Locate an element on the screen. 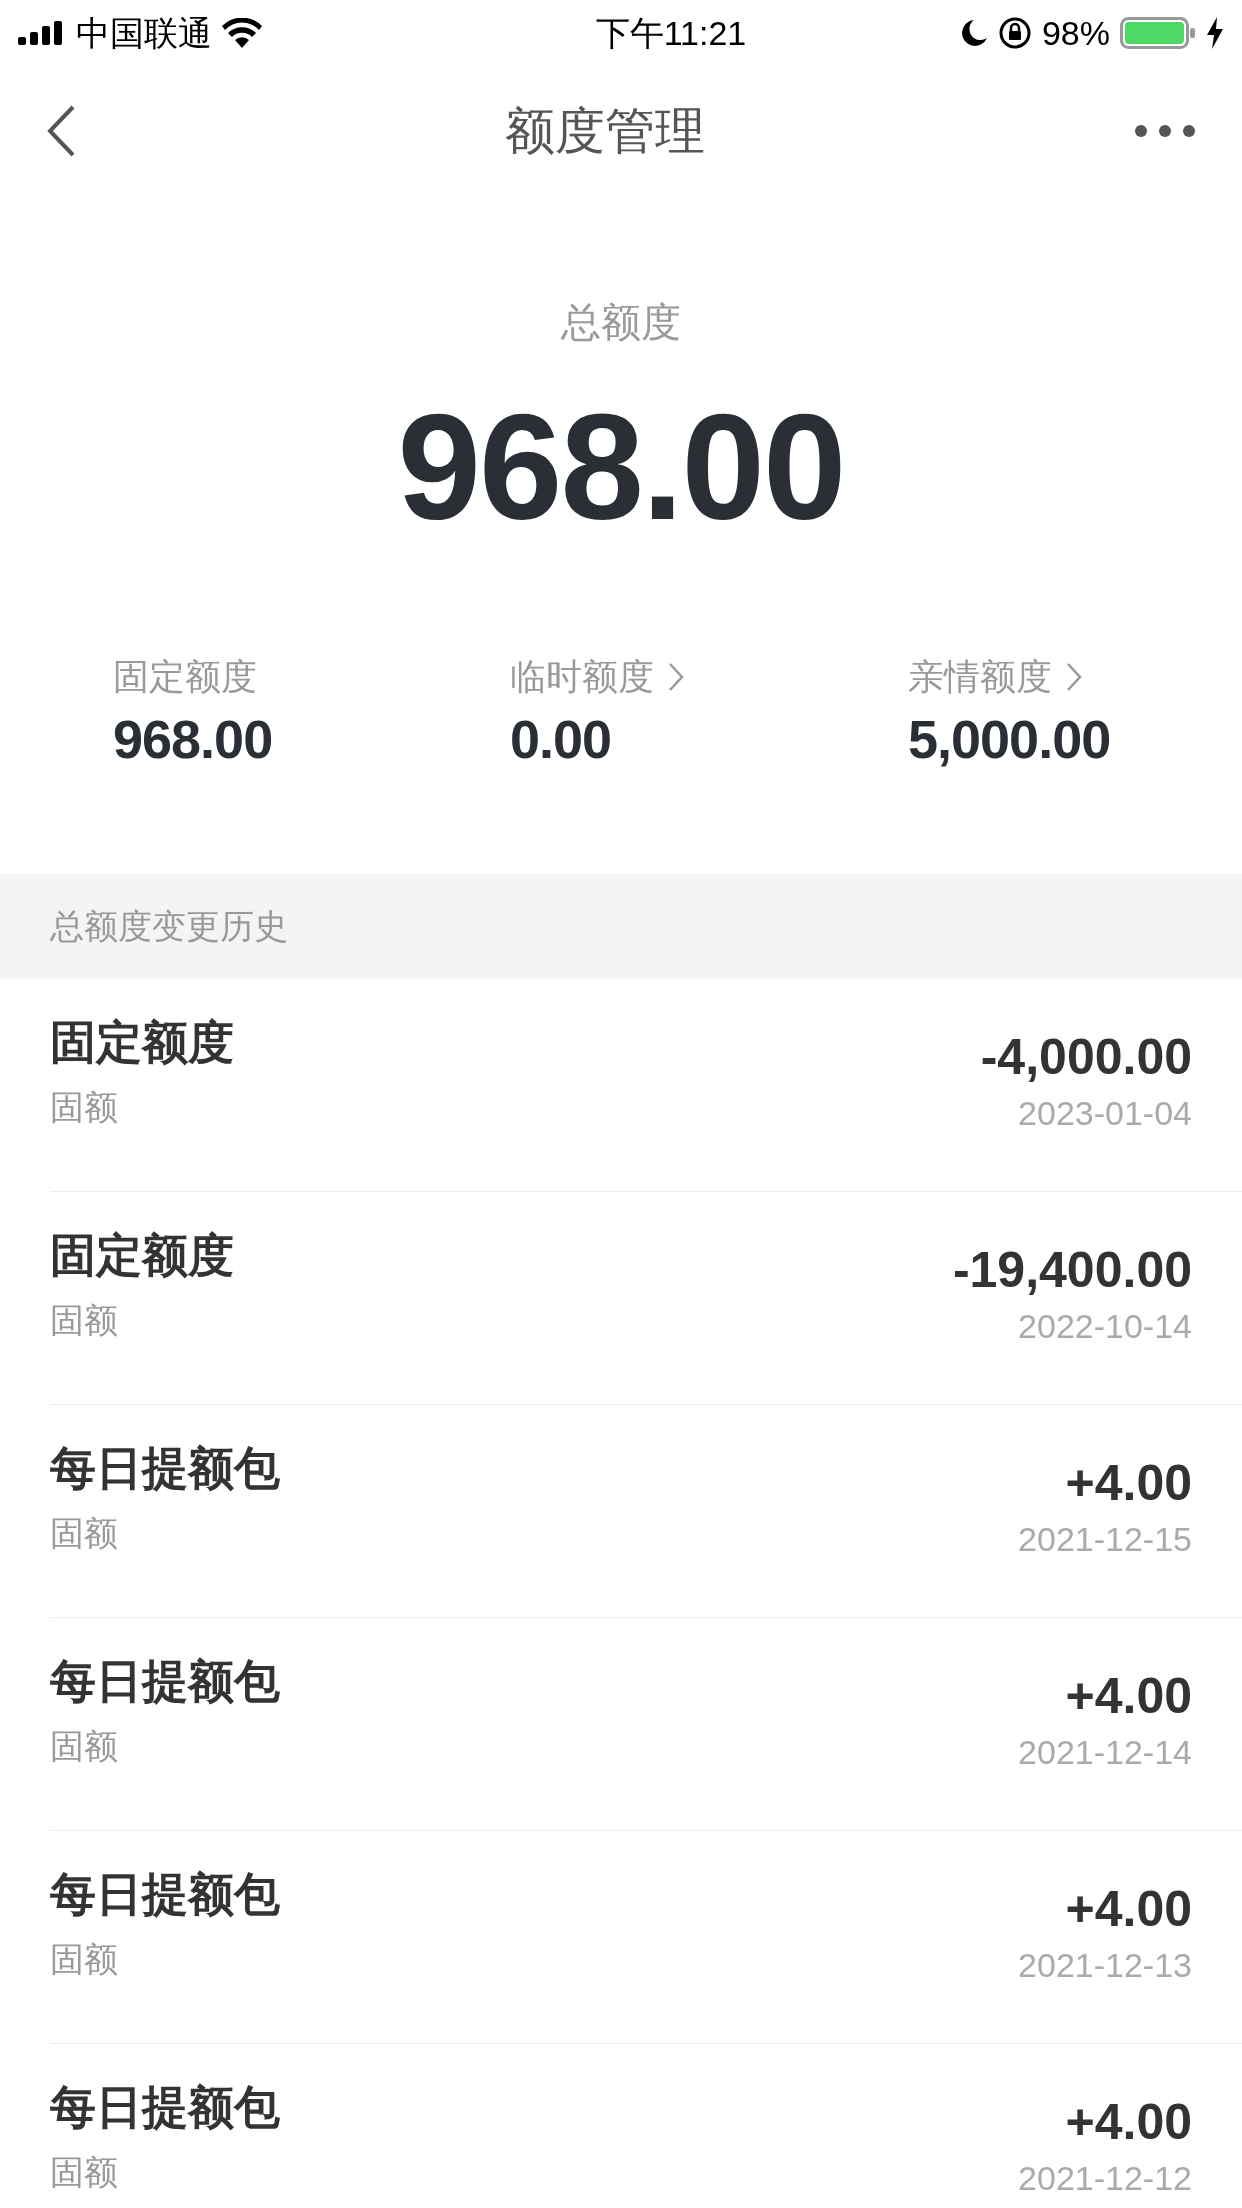 This screenshot has width=1242, height=2208. limit-link: 临时额度 is located at coordinates (597, 677).